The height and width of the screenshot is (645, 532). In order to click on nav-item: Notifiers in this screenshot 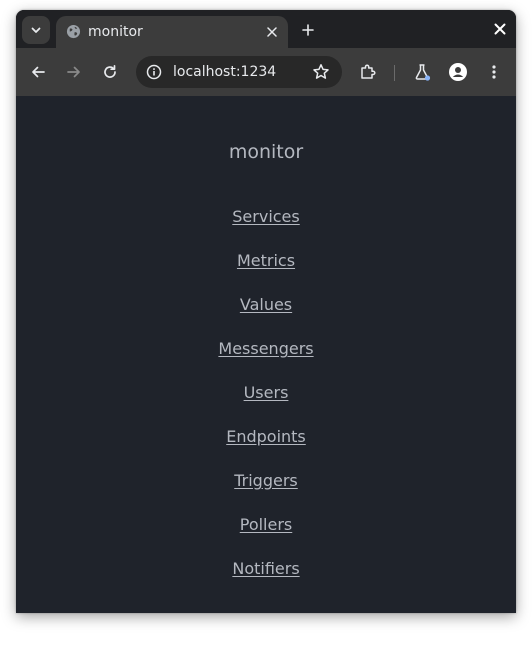, I will do `click(266, 580)`.